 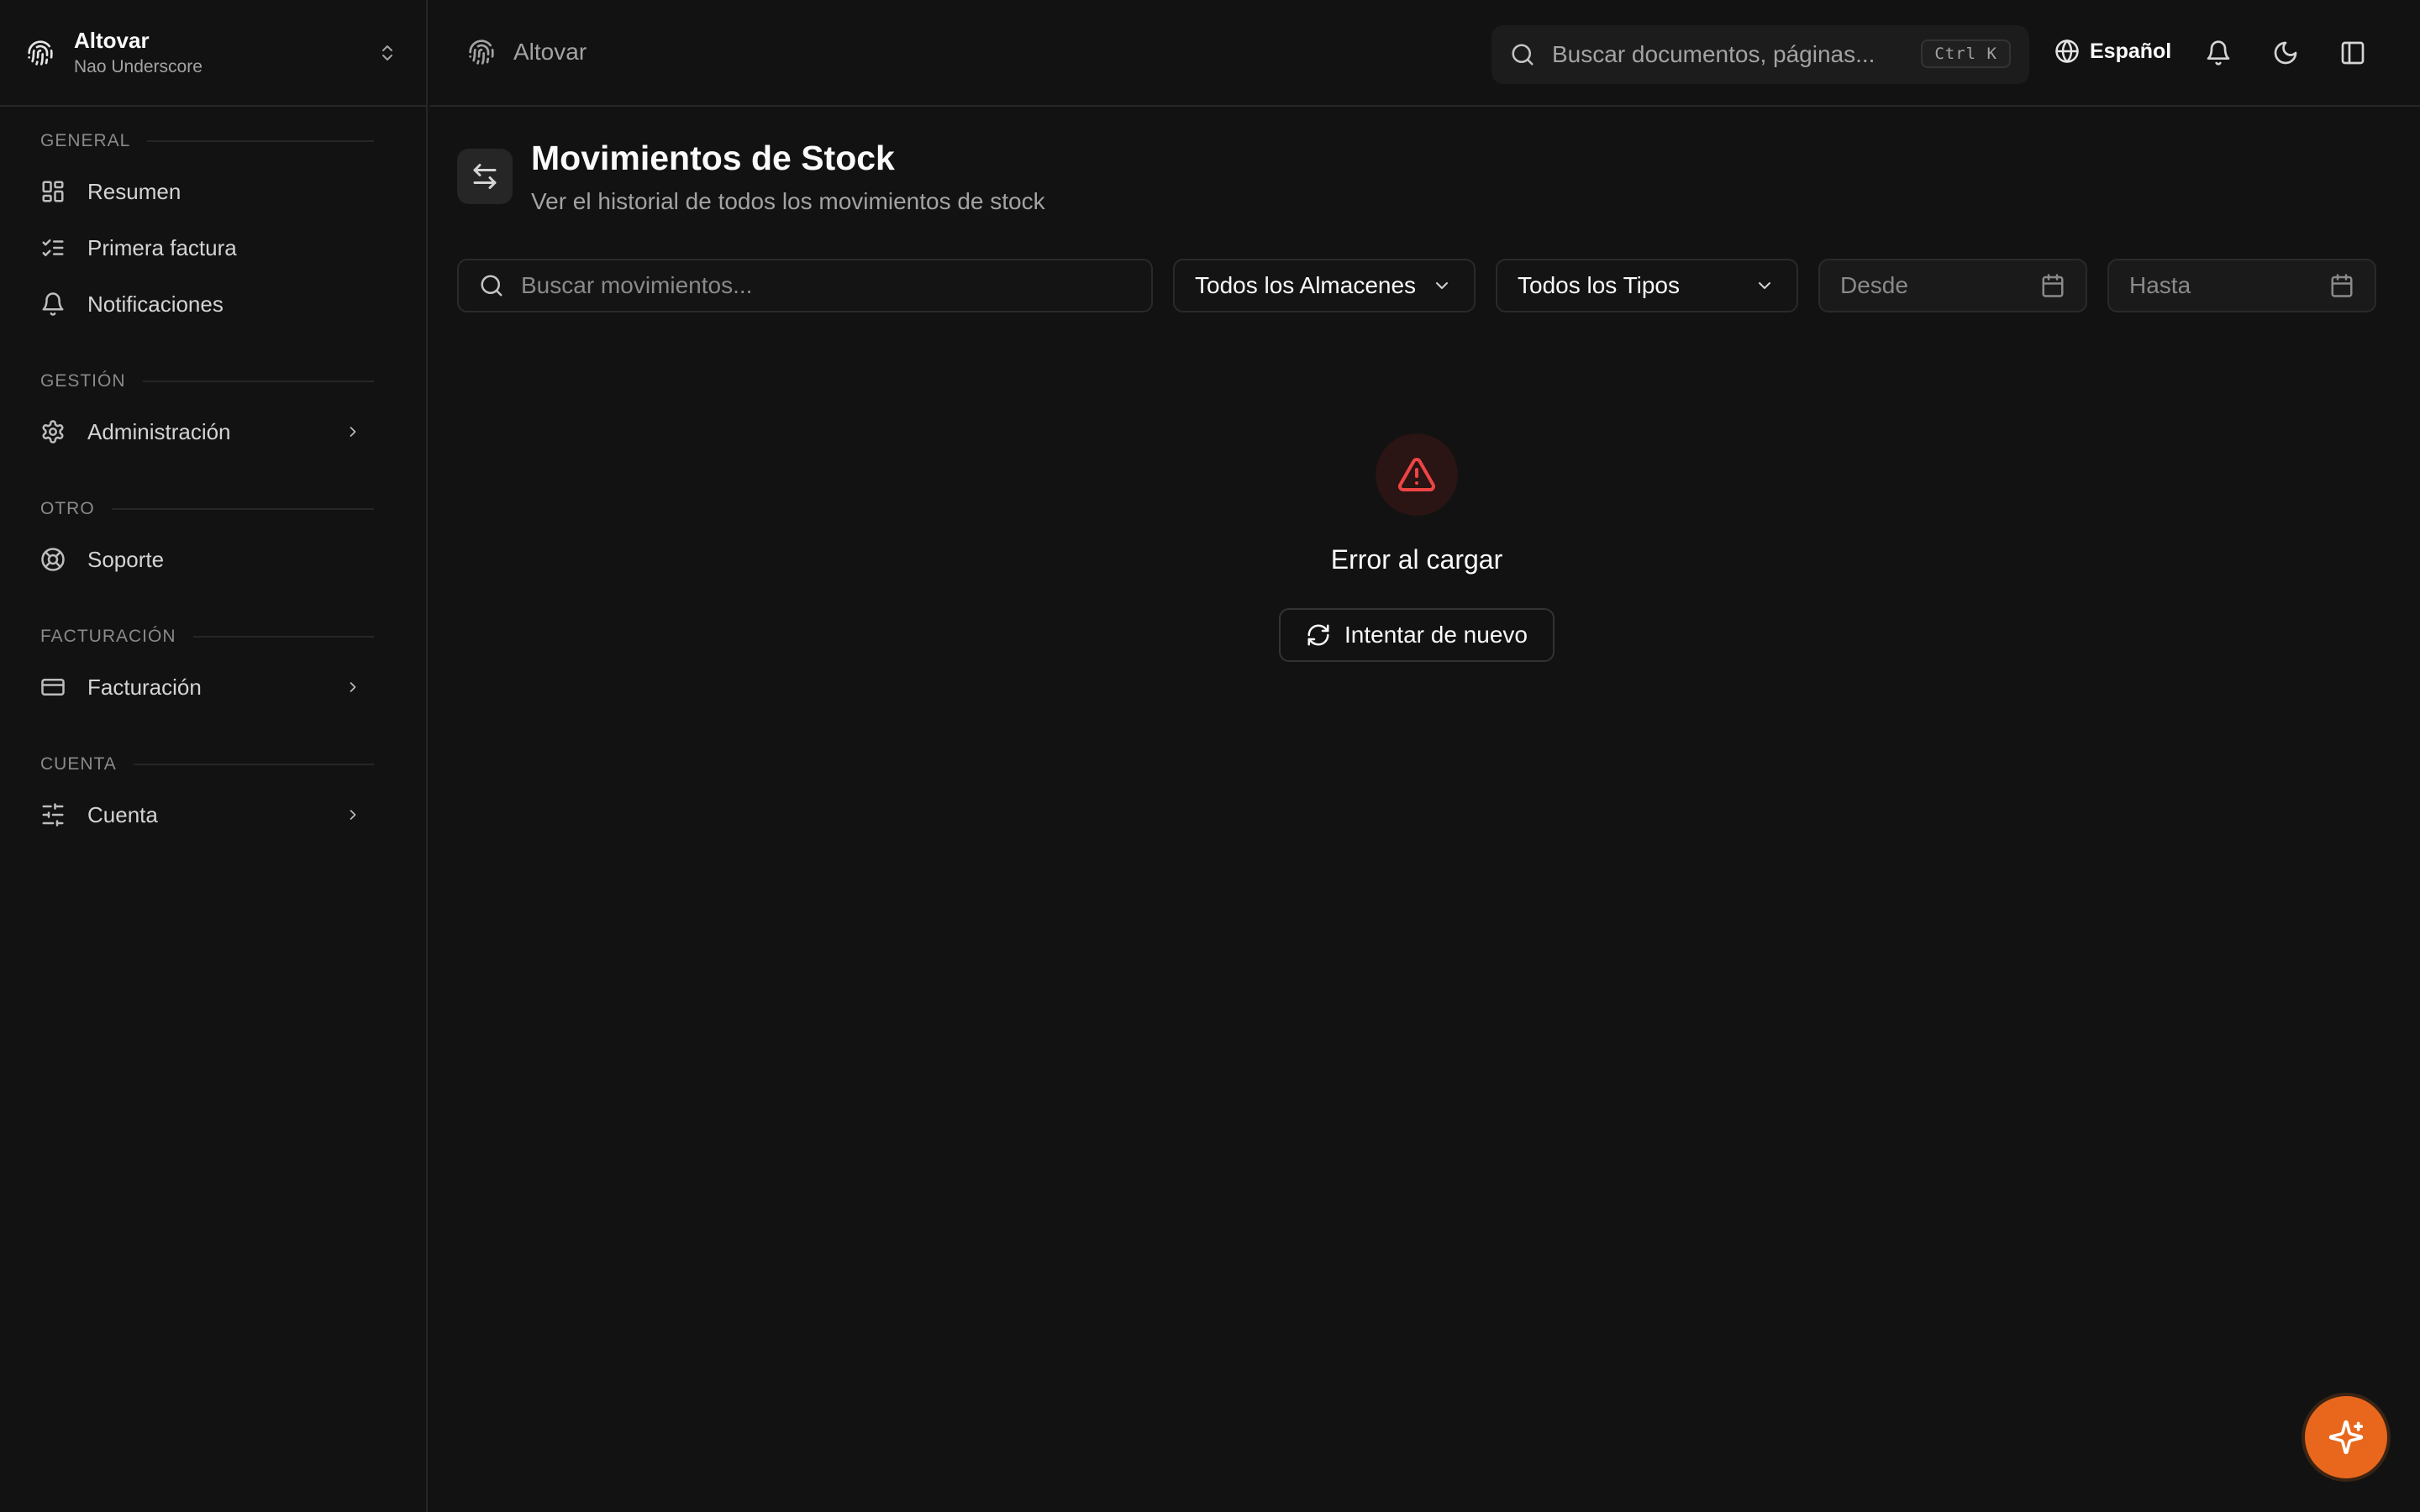 I want to click on retry-button: Intentar de nuevo, so click(x=1417, y=635).